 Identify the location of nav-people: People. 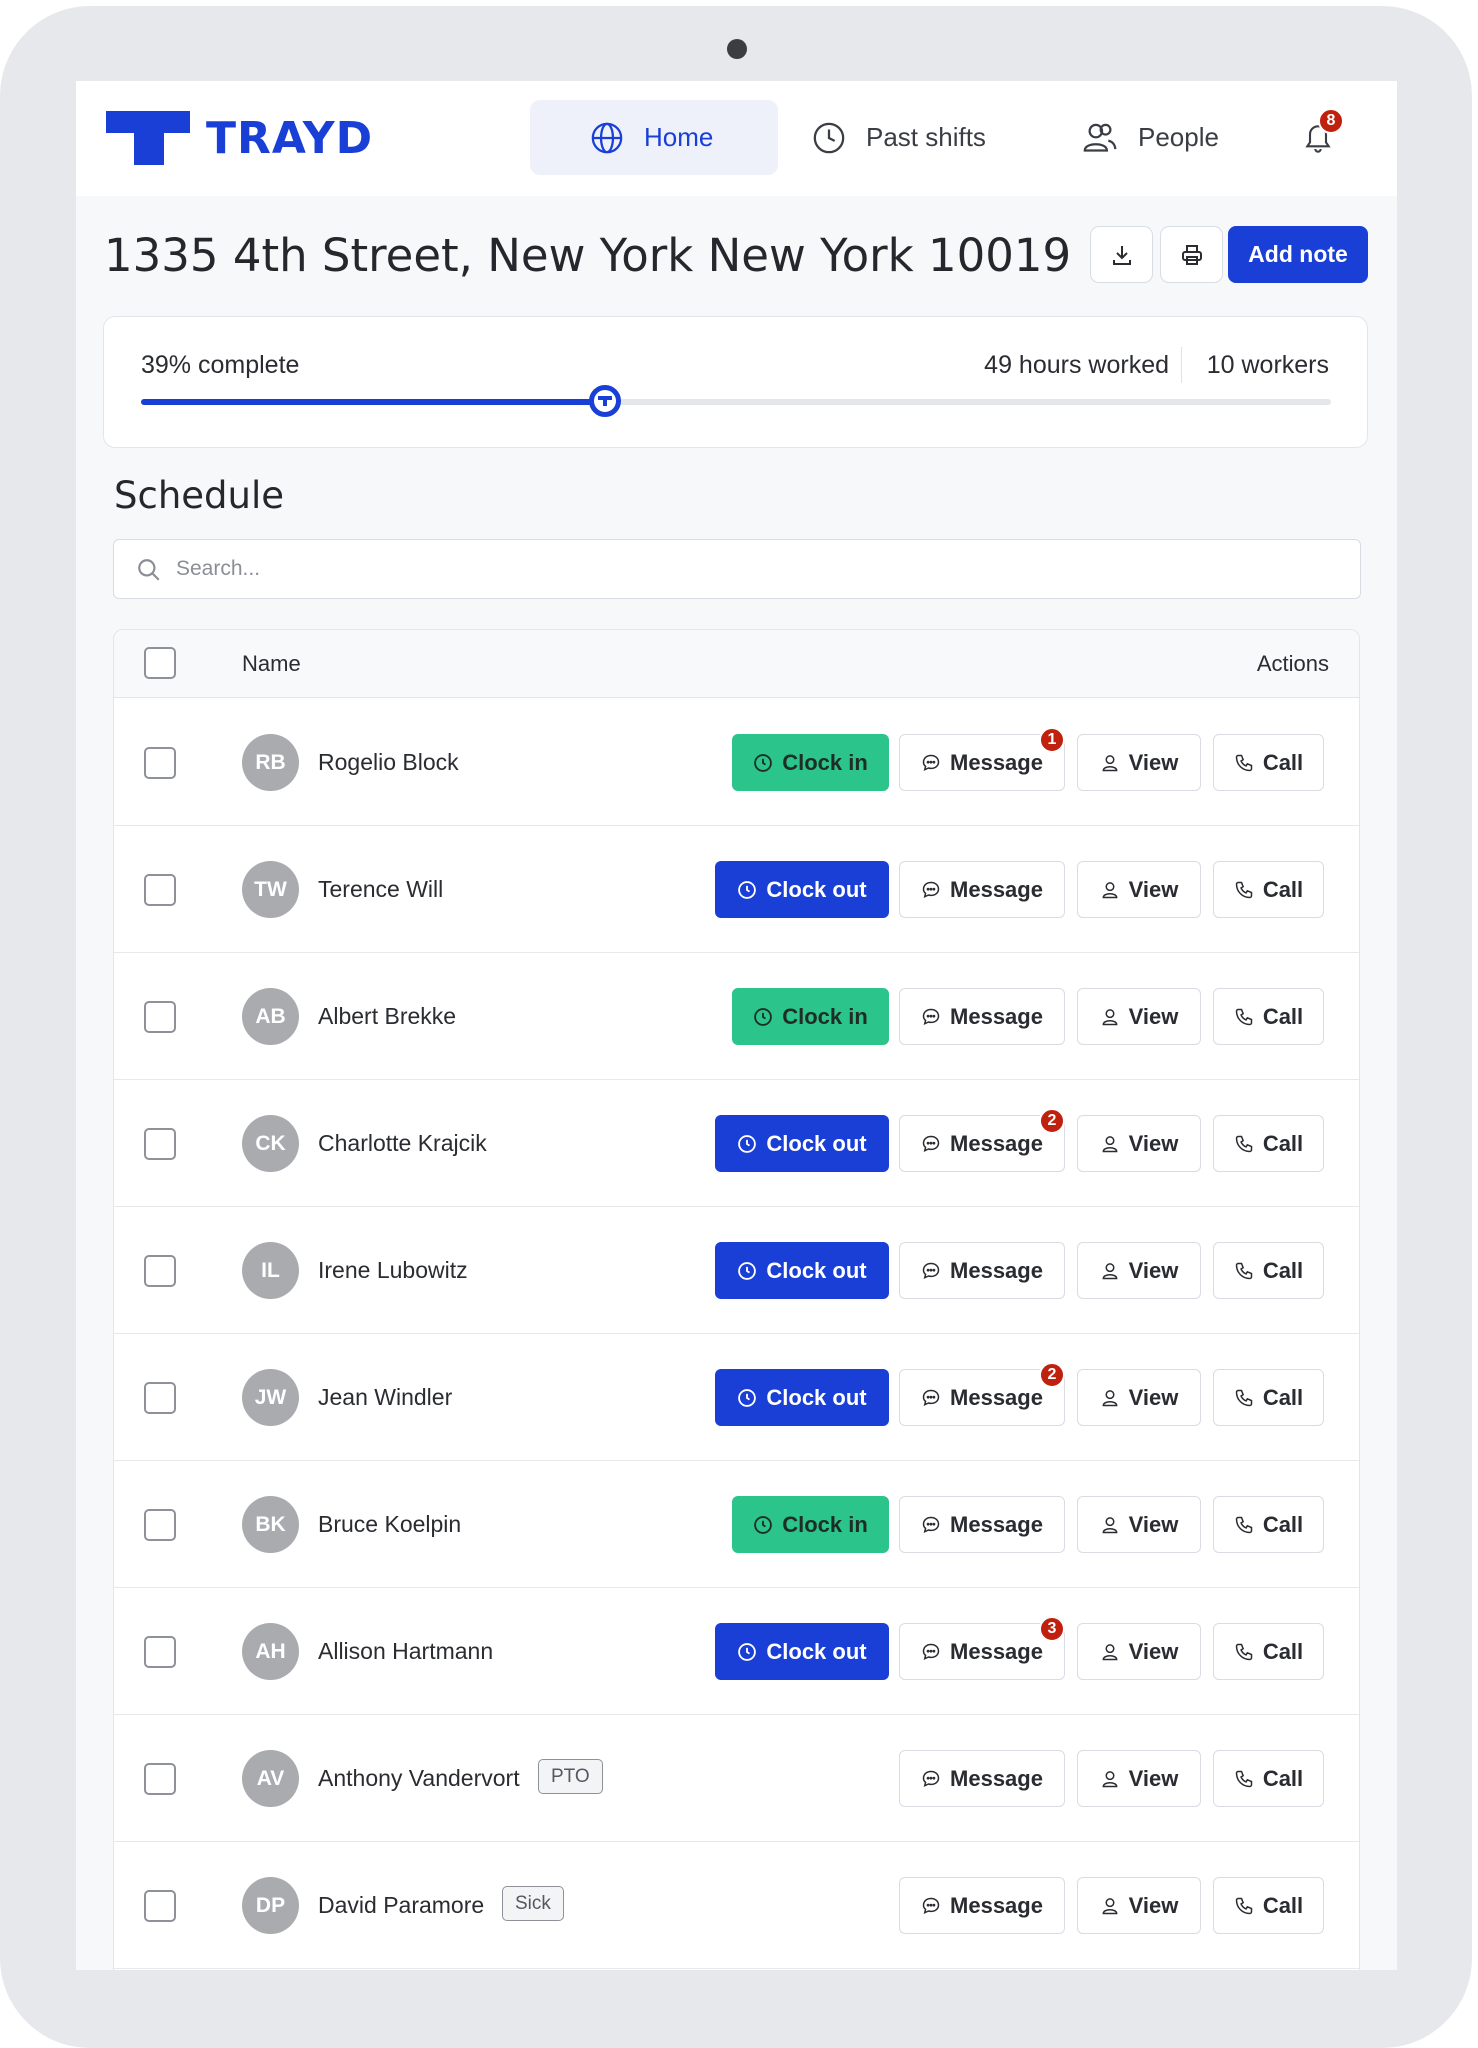
(1150, 137).